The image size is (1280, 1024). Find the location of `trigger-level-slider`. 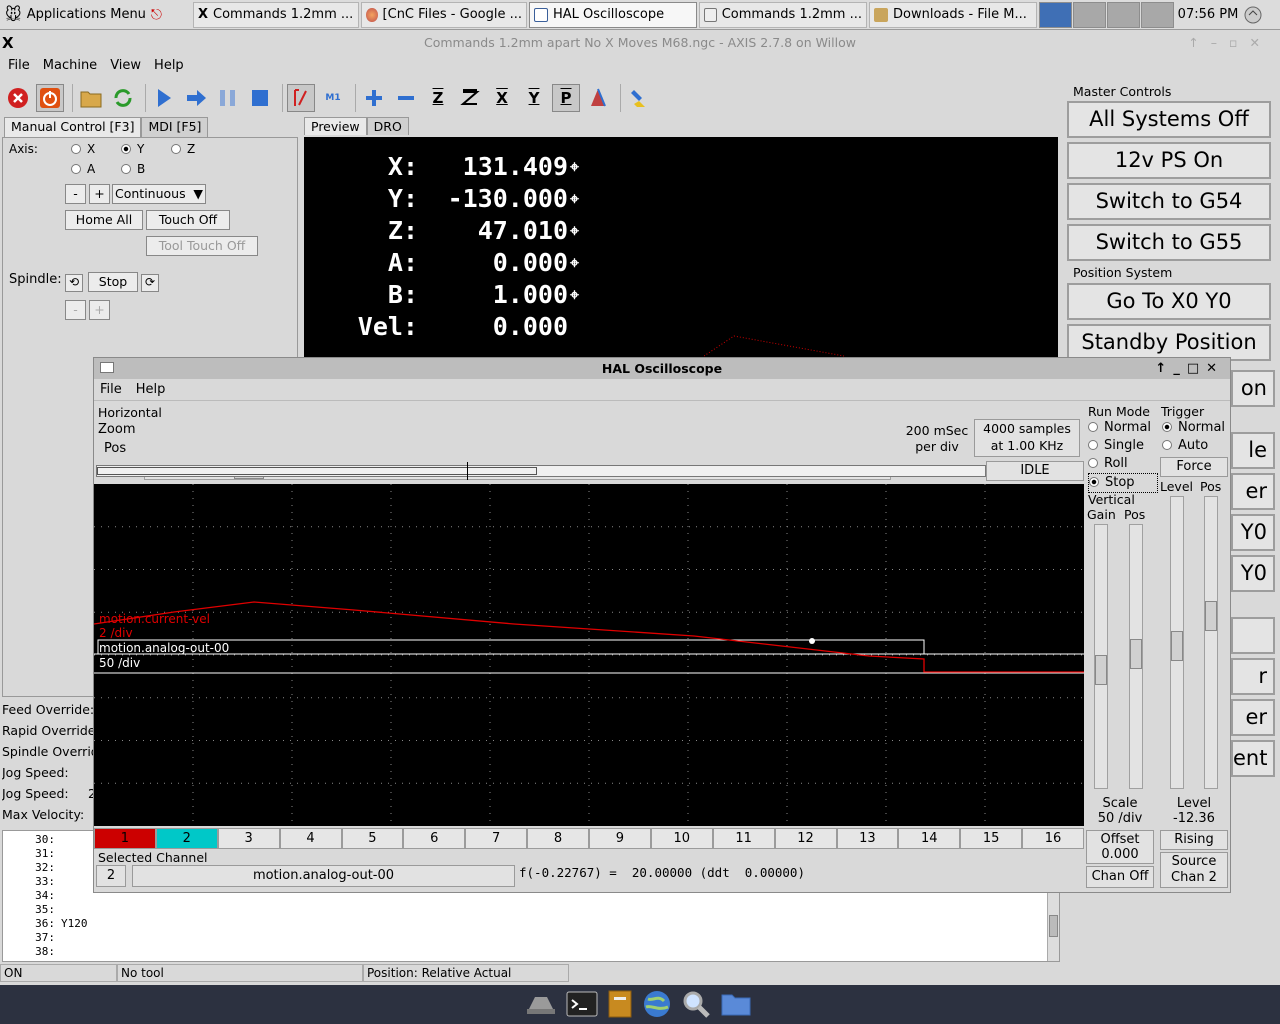

trigger-level-slider is located at coordinates (1177, 642).